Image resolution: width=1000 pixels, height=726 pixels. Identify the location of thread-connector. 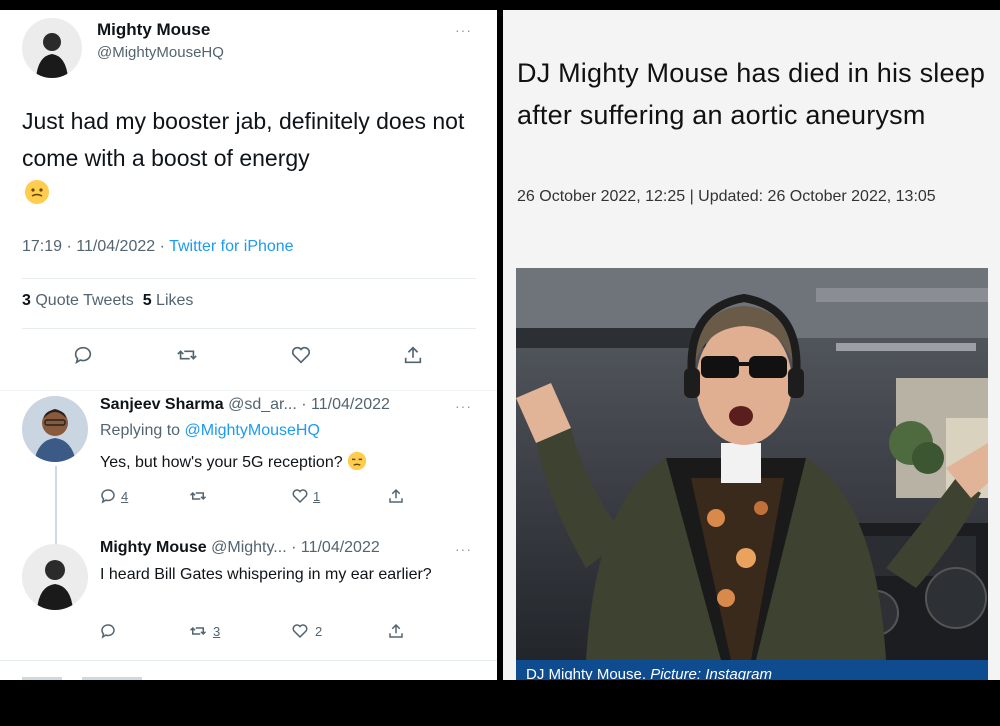
(56, 505).